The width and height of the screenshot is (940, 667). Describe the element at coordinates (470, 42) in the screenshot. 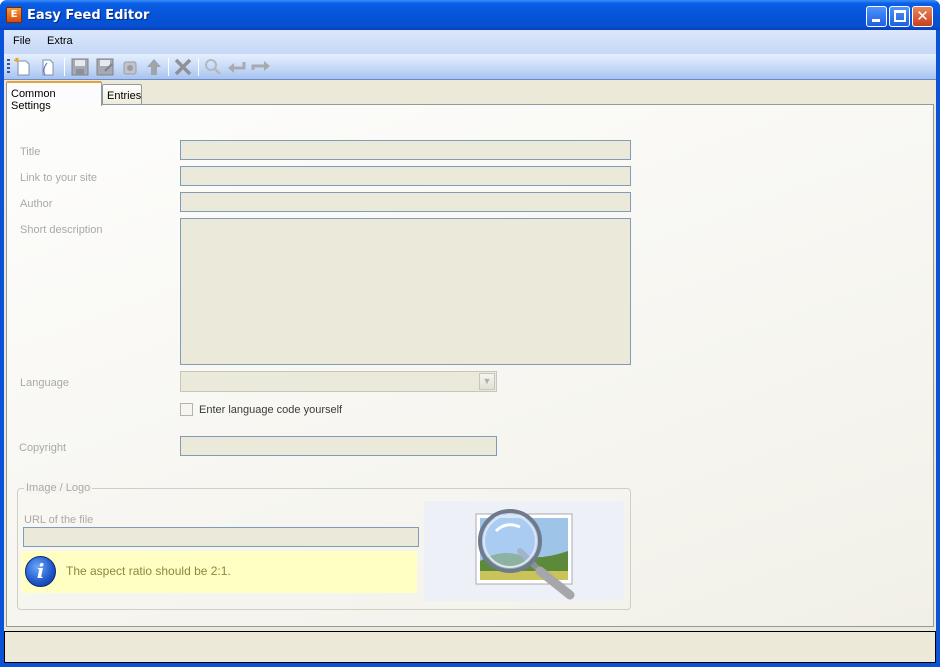

I see `menu-bar: File Extra` at that location.